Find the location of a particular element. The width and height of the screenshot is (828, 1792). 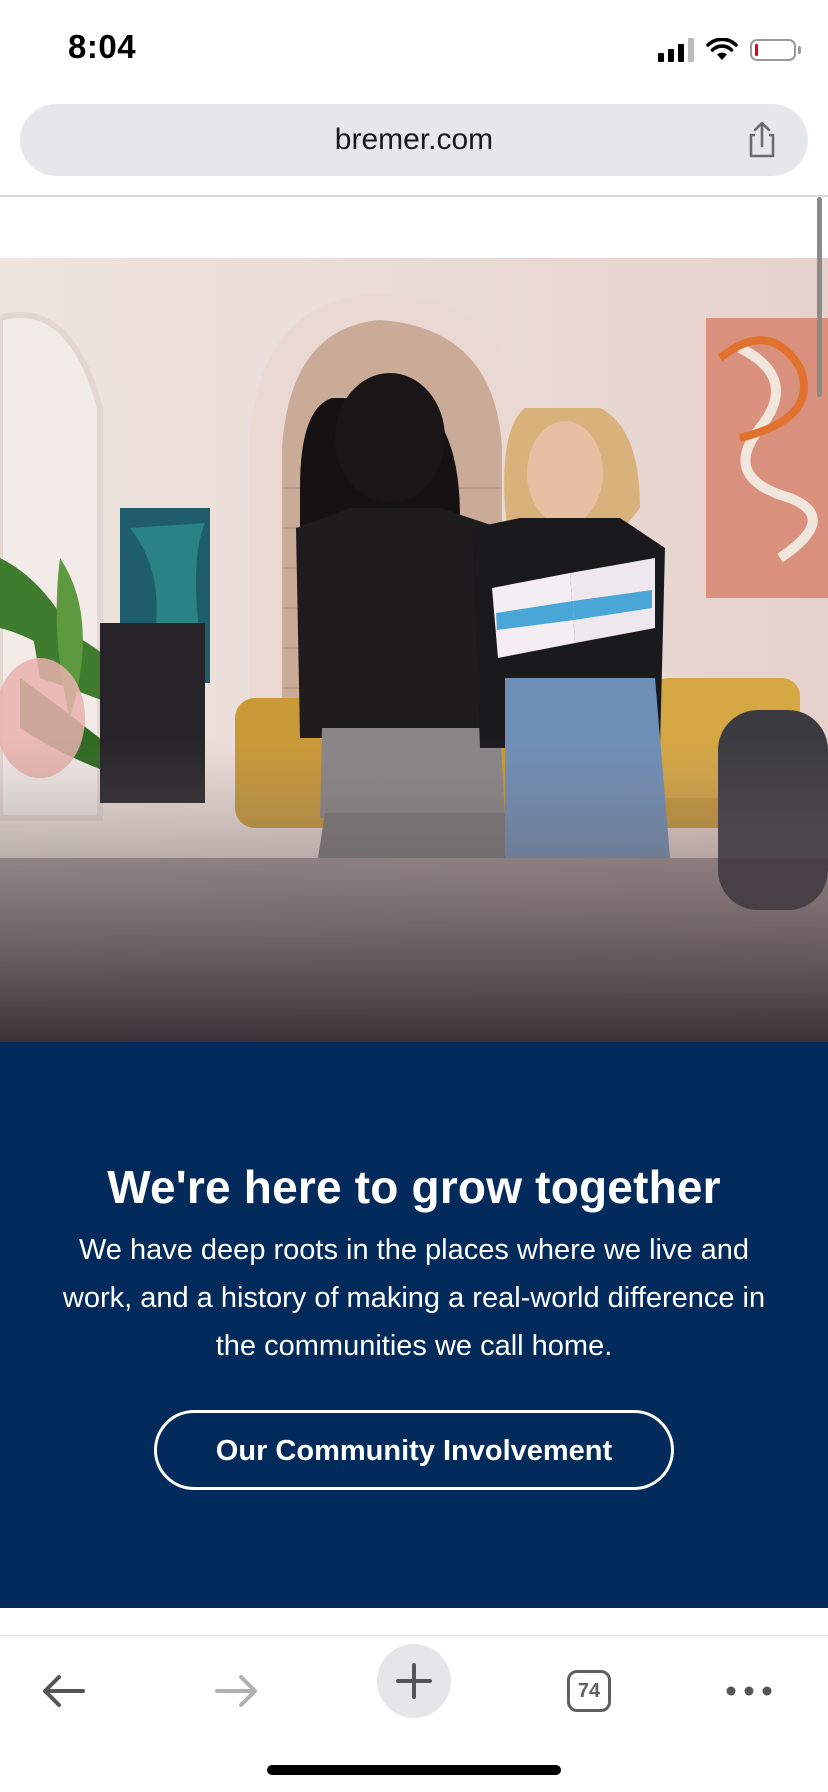

section-heading: We're here to grow together is located at coordinates (414, 1187).